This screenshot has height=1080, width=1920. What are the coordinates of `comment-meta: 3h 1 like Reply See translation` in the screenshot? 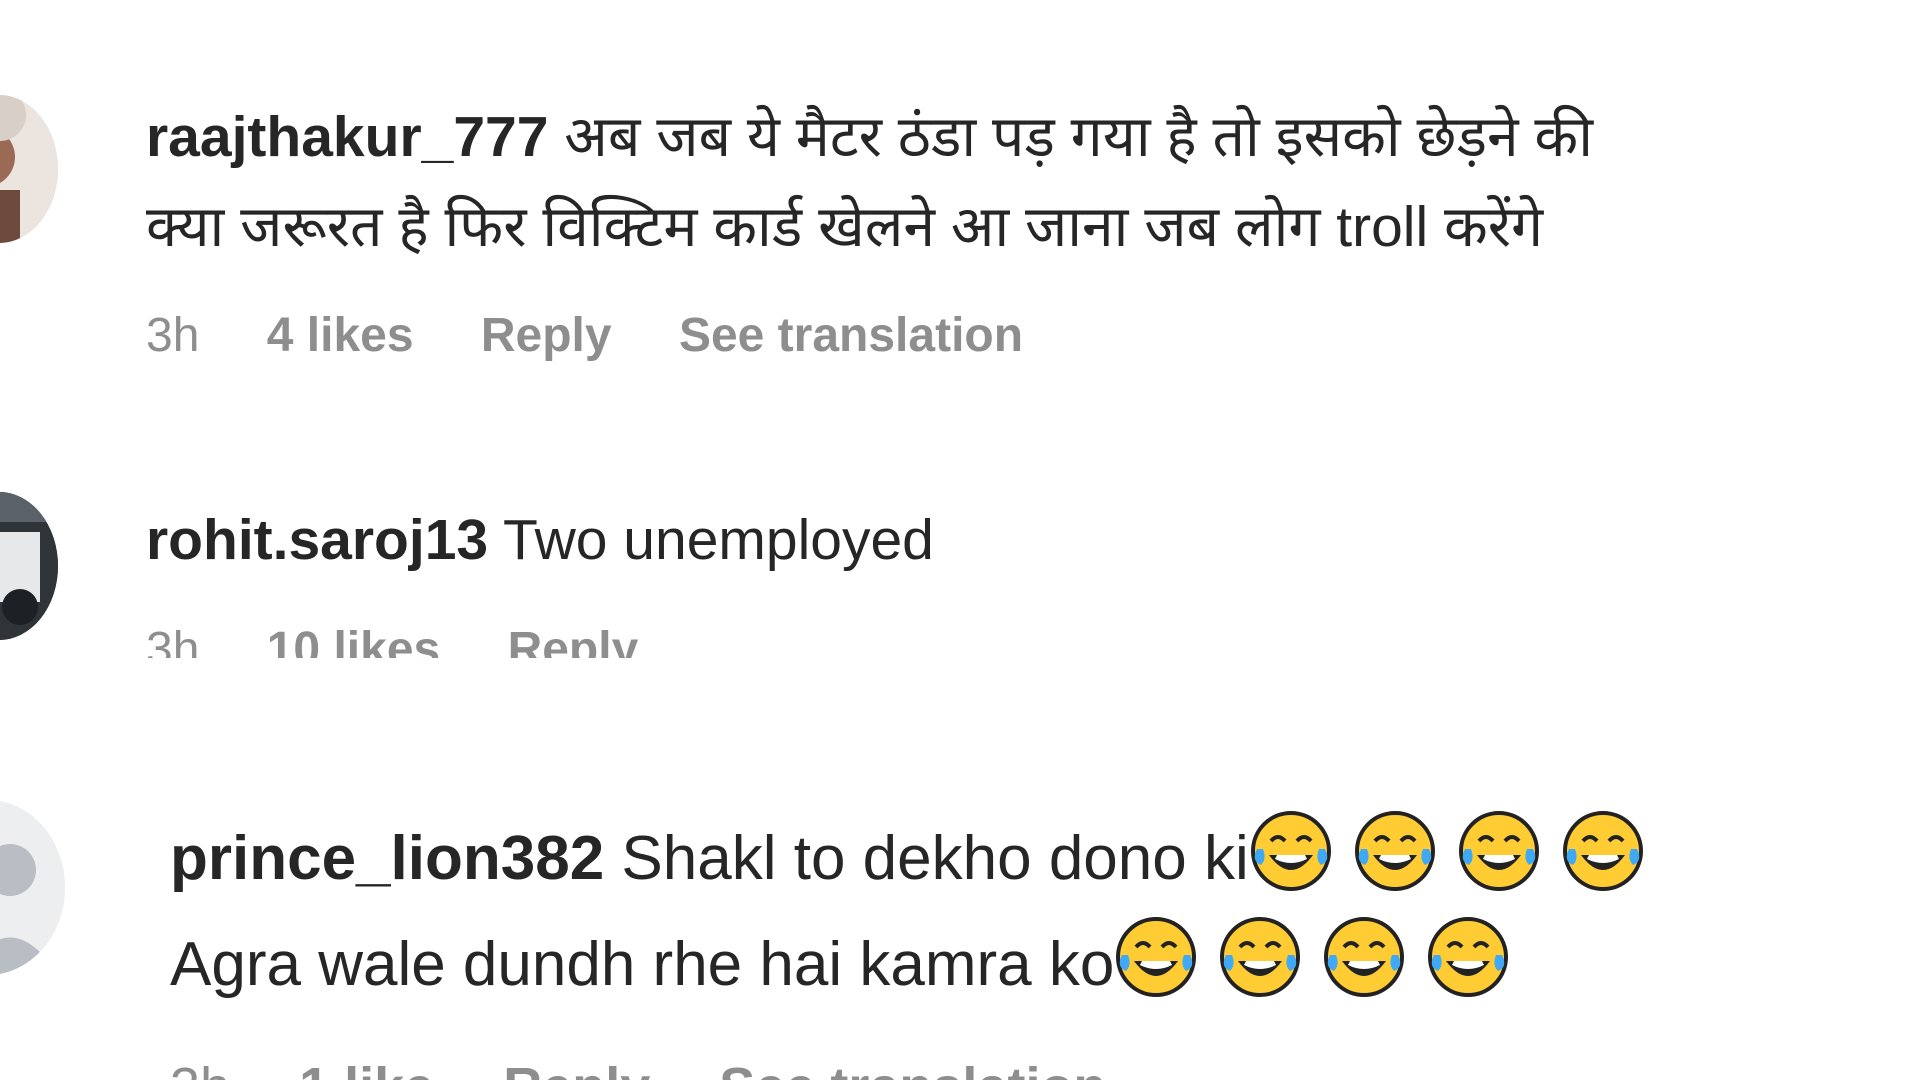 It's located at (870, 1066).